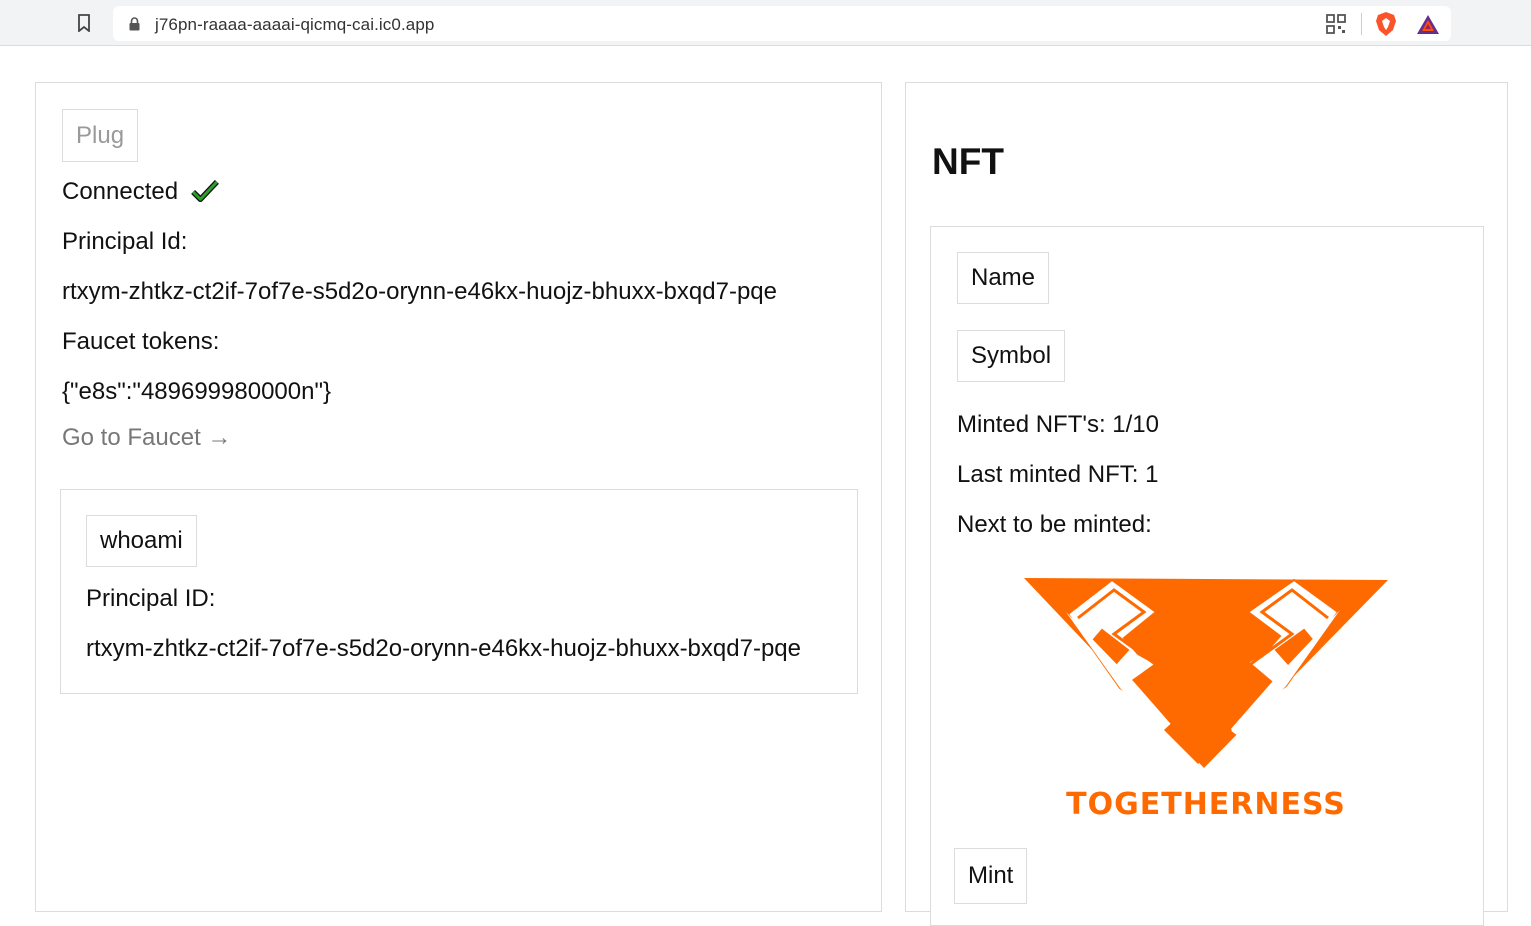 This screenshot has width=1531, height=926. What do you see at coordinates (1058, 424) in the screenshot?
I see `minted-count: Minted NFT's: 1/10` at bounding box center [1058, 424].